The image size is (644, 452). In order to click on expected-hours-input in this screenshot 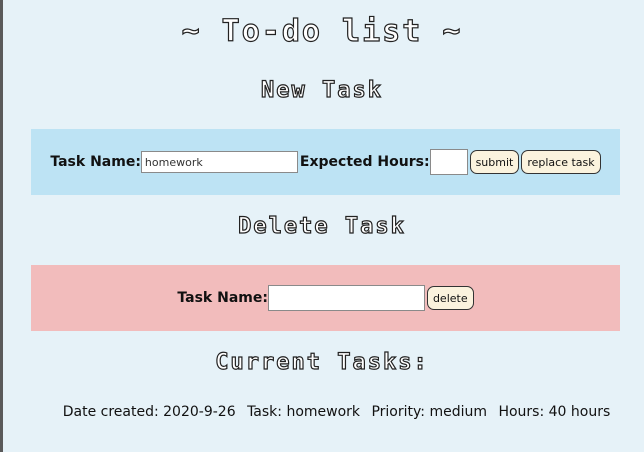, I will do `click(448, 162)`.